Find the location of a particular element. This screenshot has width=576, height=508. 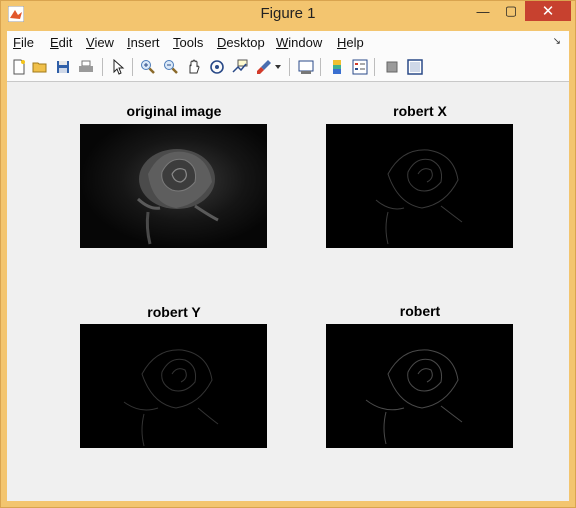

menu-help: Help is located at coordinates (350, 42).